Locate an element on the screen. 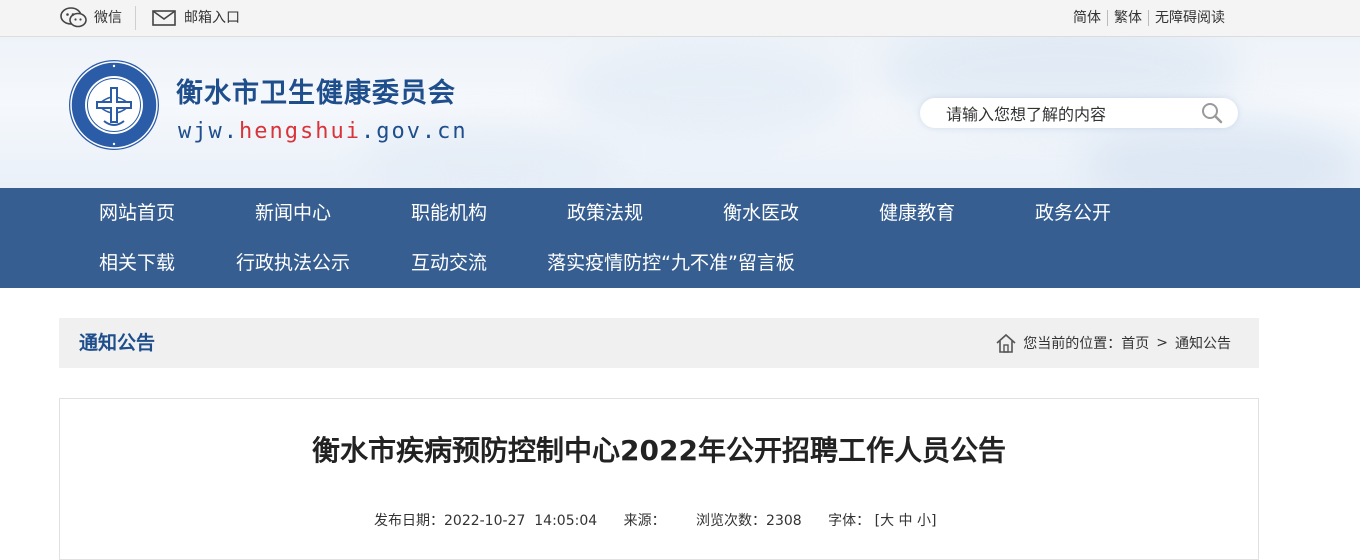 This screenshot has width=1360, height=560. nav-item-law-enforcement: 行政执法公示 is located at coordinates (293, 263).